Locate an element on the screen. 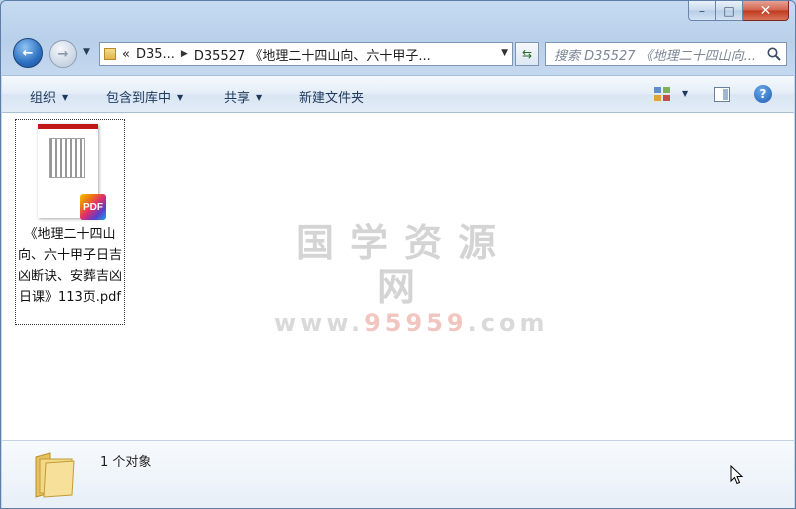  help-icon: ? is located at coordinates (763, 94).